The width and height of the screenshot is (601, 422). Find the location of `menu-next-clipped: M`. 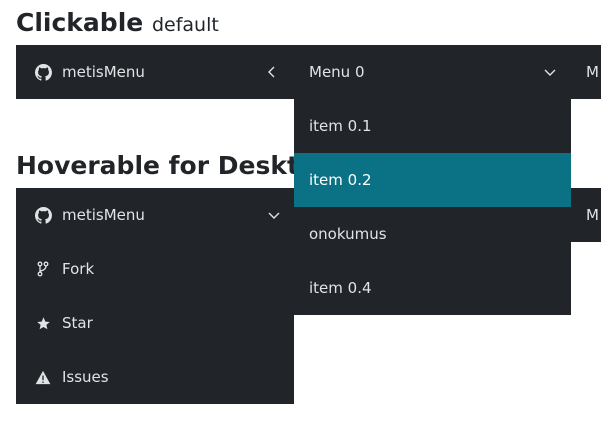

menu-next-clipped: M is located at coordinates (586, 72).